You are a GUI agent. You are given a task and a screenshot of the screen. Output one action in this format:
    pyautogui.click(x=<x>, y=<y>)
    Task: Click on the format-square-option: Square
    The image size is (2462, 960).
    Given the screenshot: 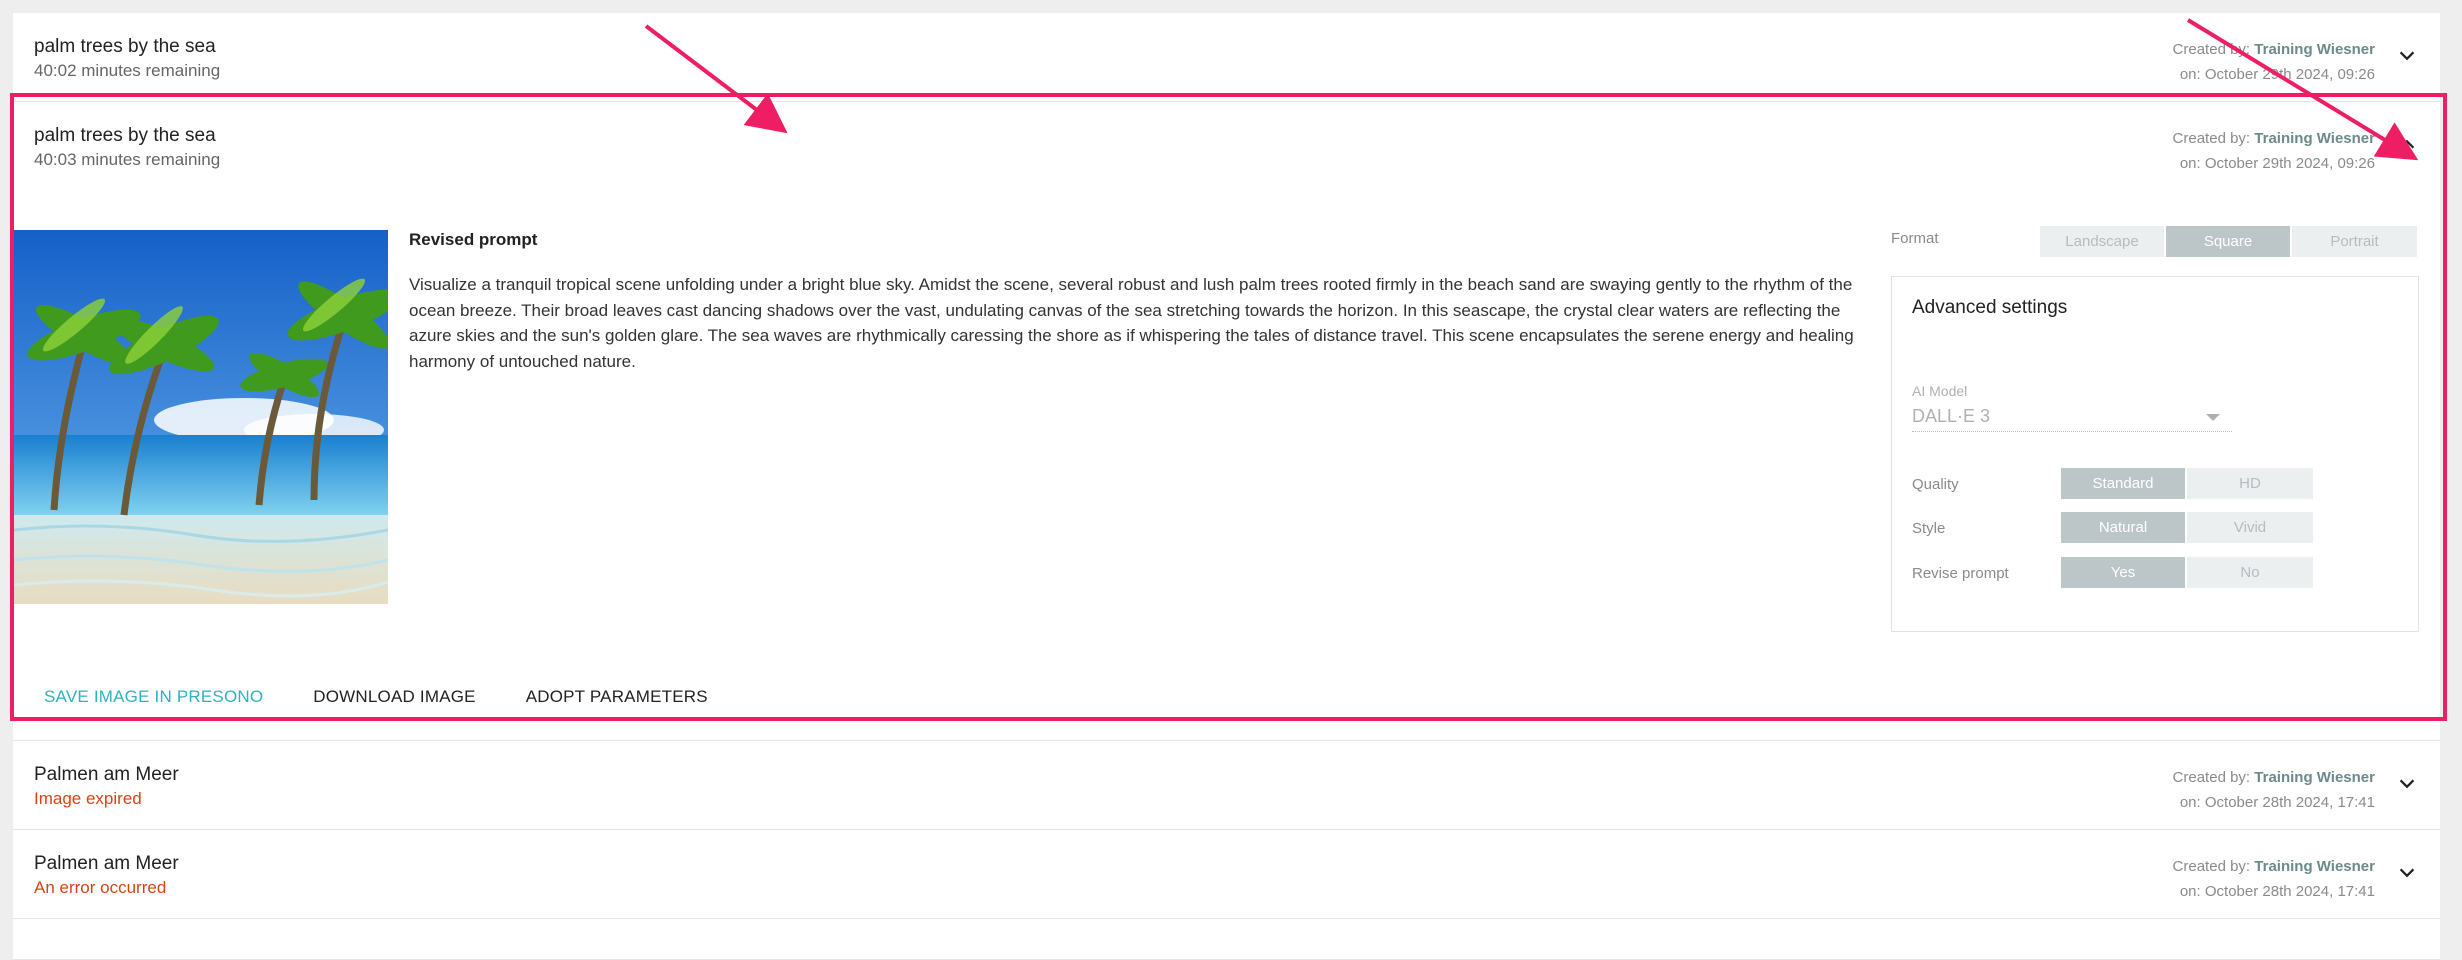 What is the action you would take?
    pyautogui.click(x=2229, y=241)
    